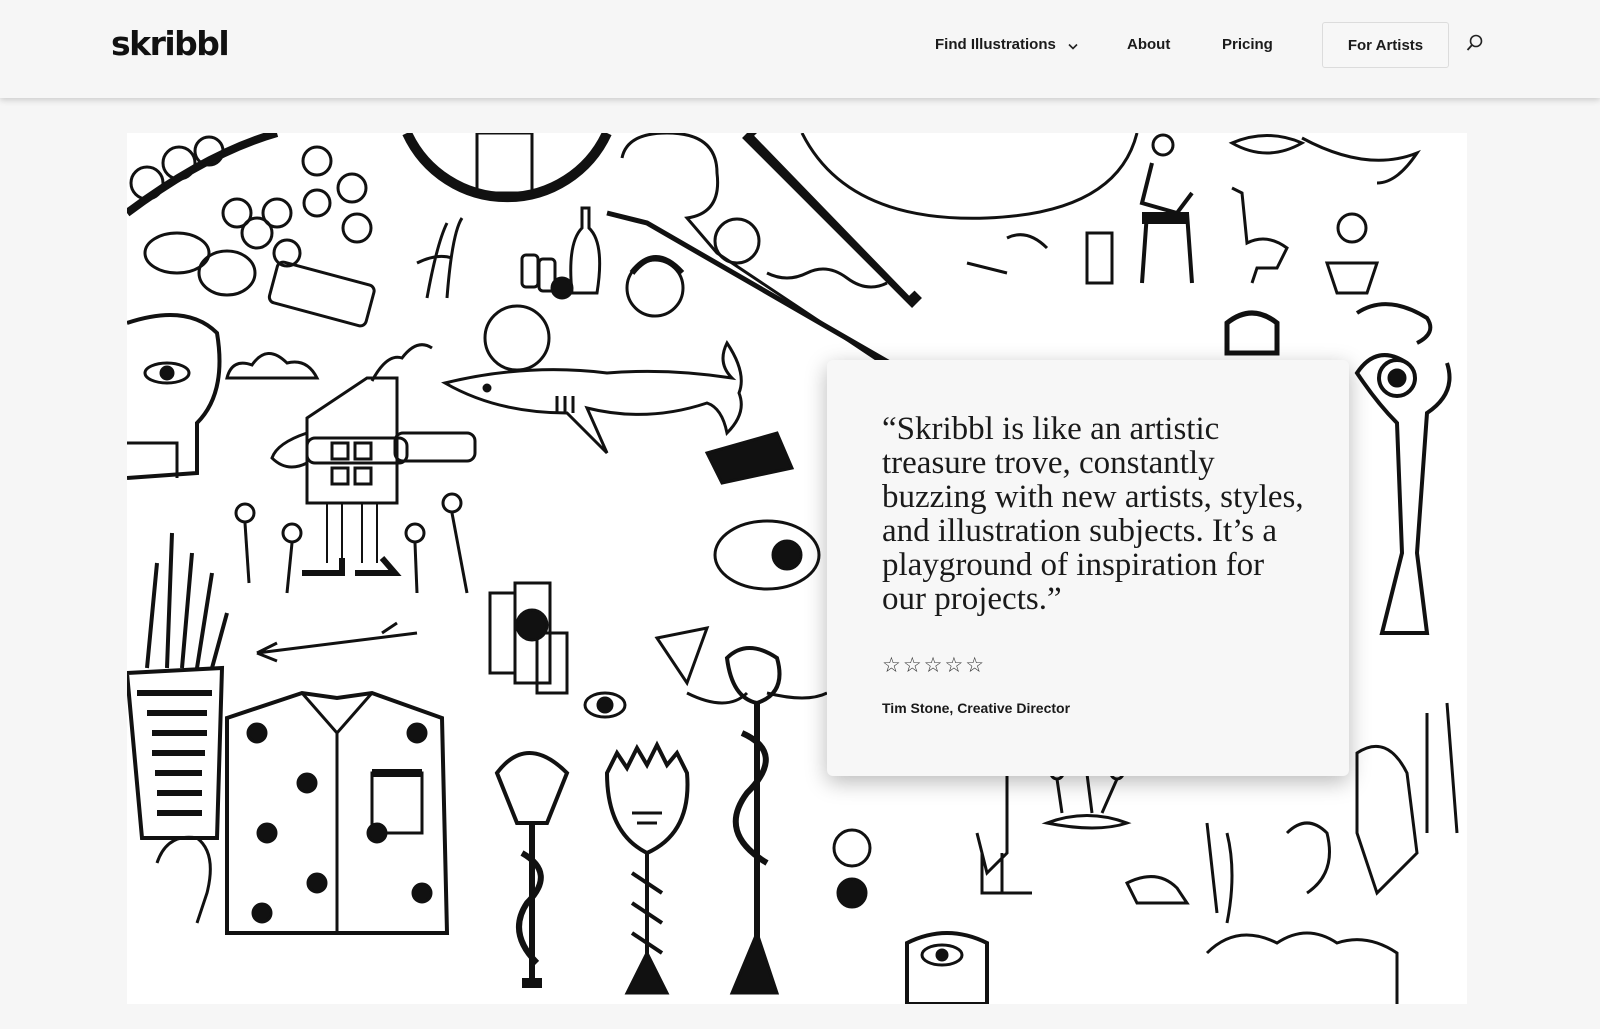 The image size is (1600, 1029). I want to click on search-icon, so click(1475, 45).